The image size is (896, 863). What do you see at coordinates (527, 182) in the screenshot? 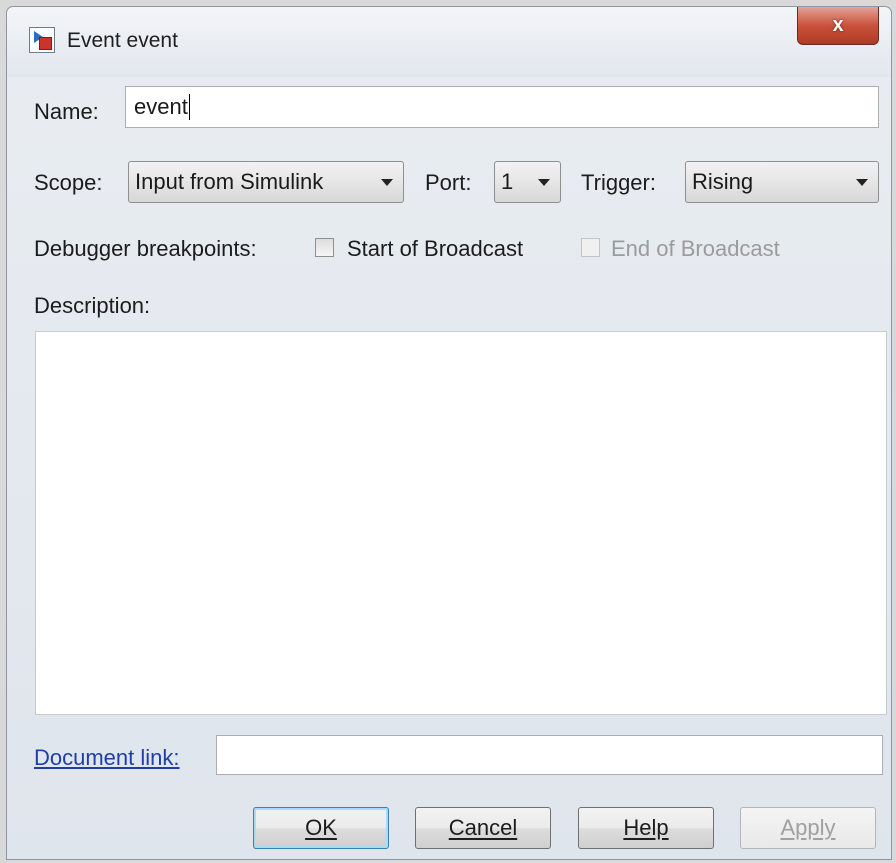
I see `port-dropdown: 1` at bounding box center [527, 182].